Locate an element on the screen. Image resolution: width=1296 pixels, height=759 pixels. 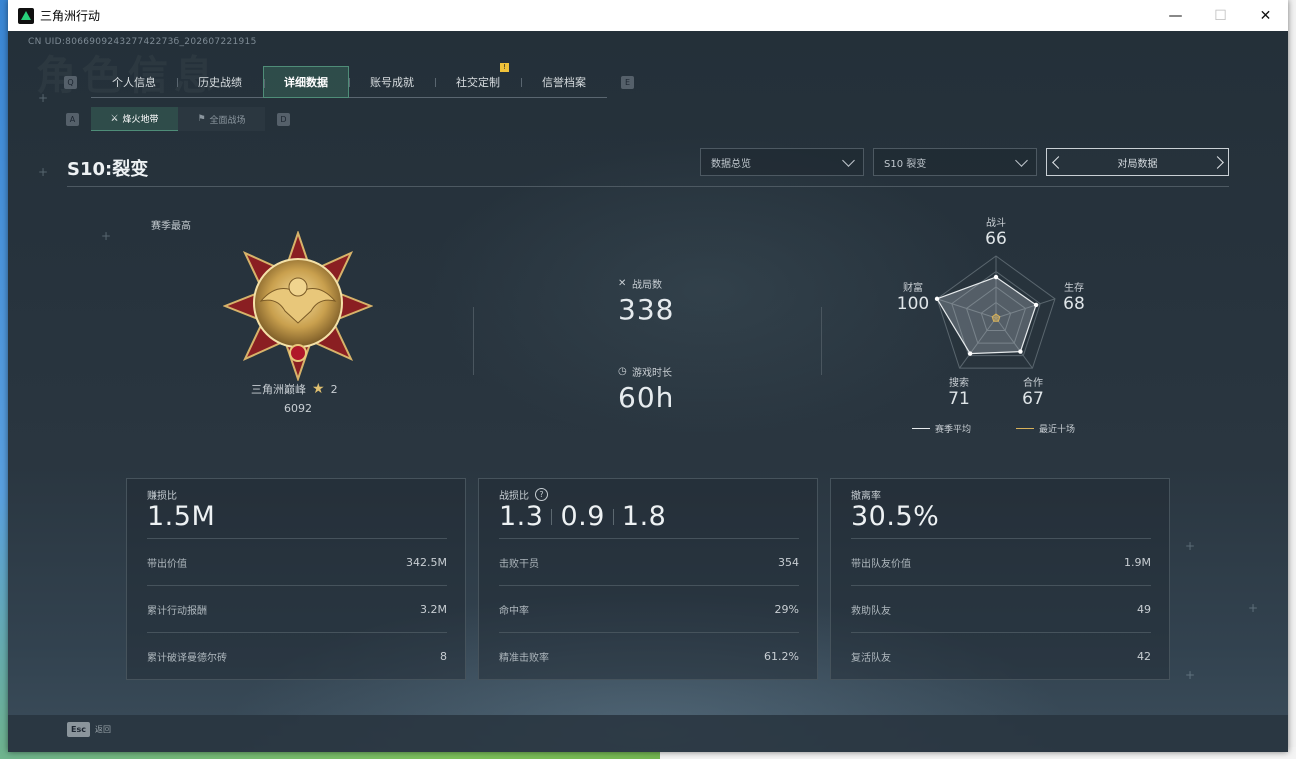
season-best-label: 赛季最高 is located at coordinates (171, 226).